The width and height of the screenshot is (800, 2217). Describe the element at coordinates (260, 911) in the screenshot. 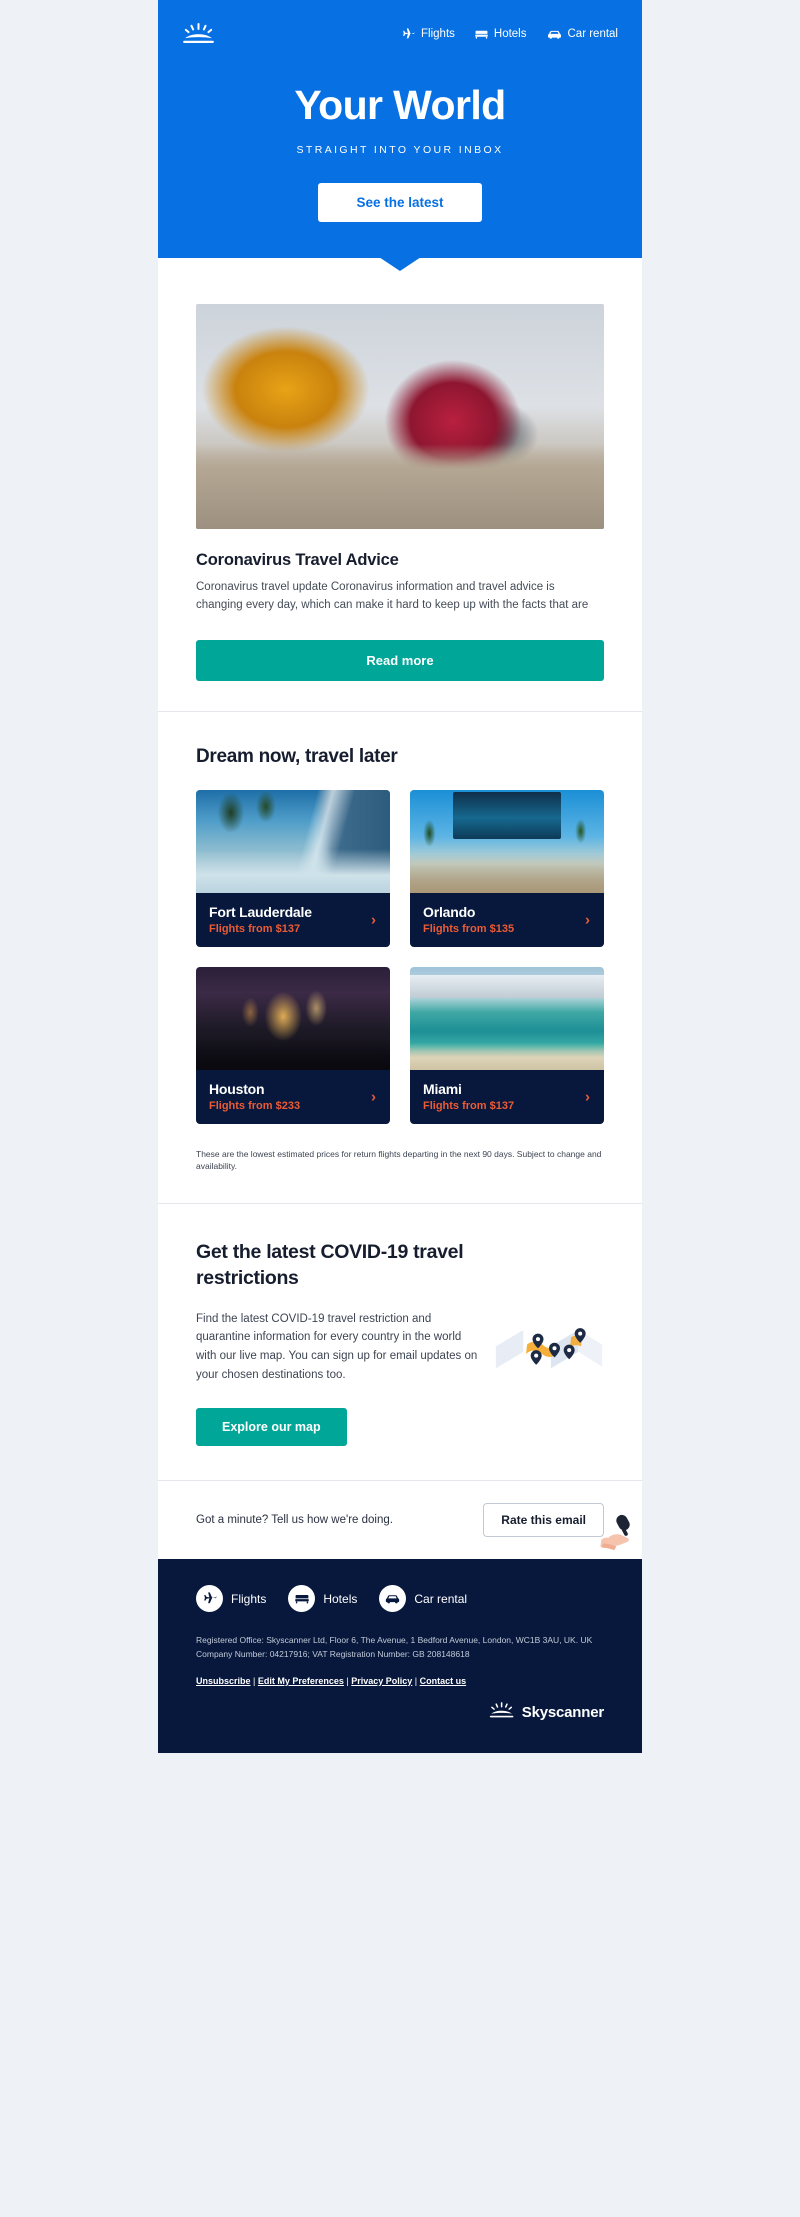

I see `destination-name: Fort Lauderdale` at that location.